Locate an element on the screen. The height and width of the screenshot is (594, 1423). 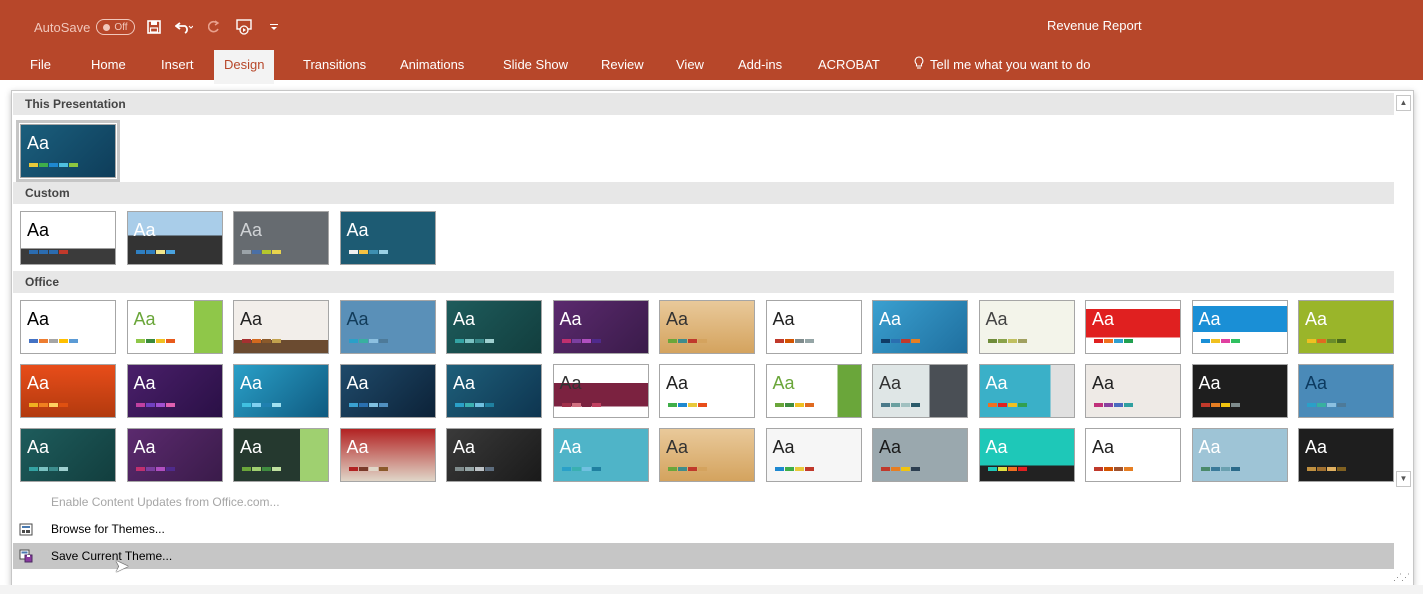
office-theme-5: Aa is located at coordinates (494, 327).